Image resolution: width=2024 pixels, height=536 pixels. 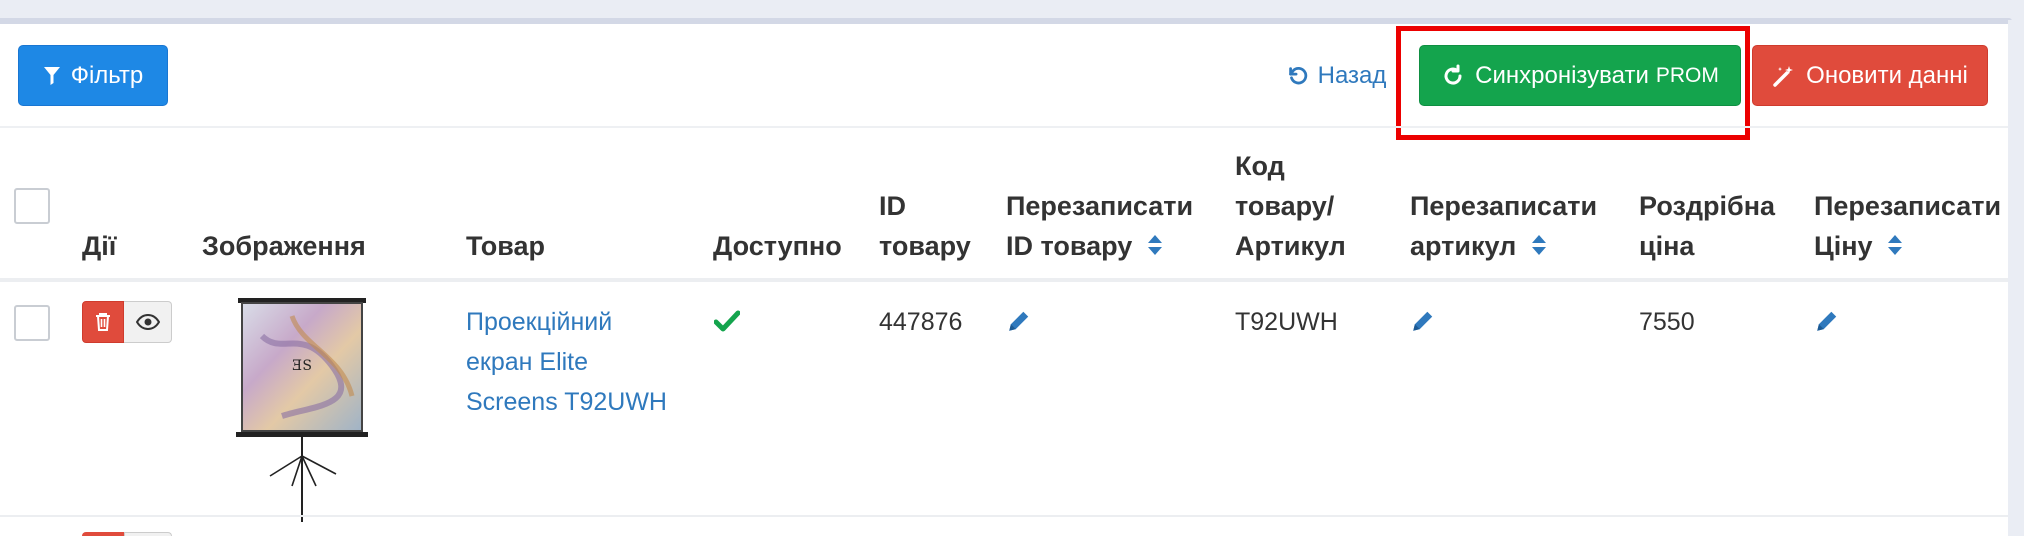 What do you see at coordinates (921, 322) in the screenshot?
I see `product-id: 447876` at bounding box center [921, 322].